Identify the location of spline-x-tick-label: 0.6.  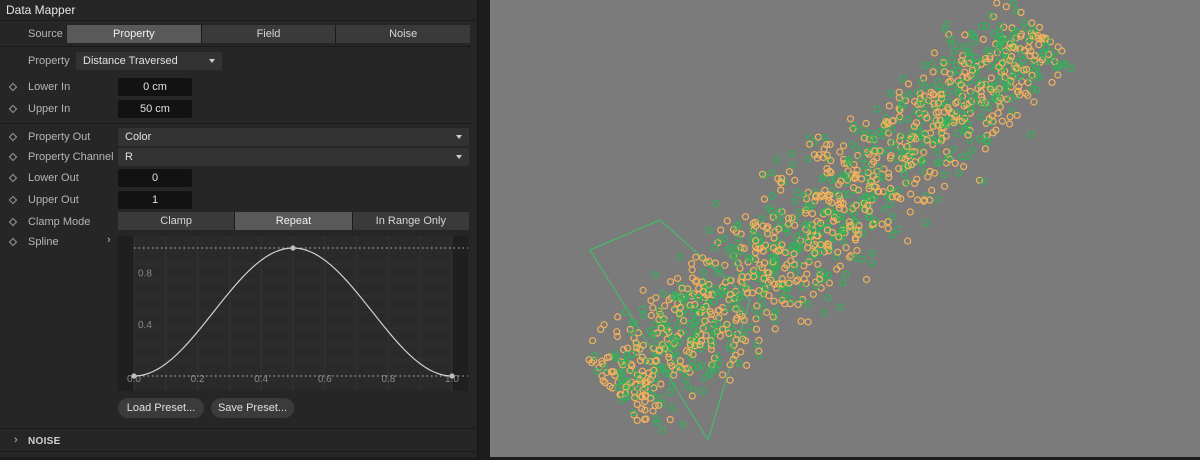
(325, 379).